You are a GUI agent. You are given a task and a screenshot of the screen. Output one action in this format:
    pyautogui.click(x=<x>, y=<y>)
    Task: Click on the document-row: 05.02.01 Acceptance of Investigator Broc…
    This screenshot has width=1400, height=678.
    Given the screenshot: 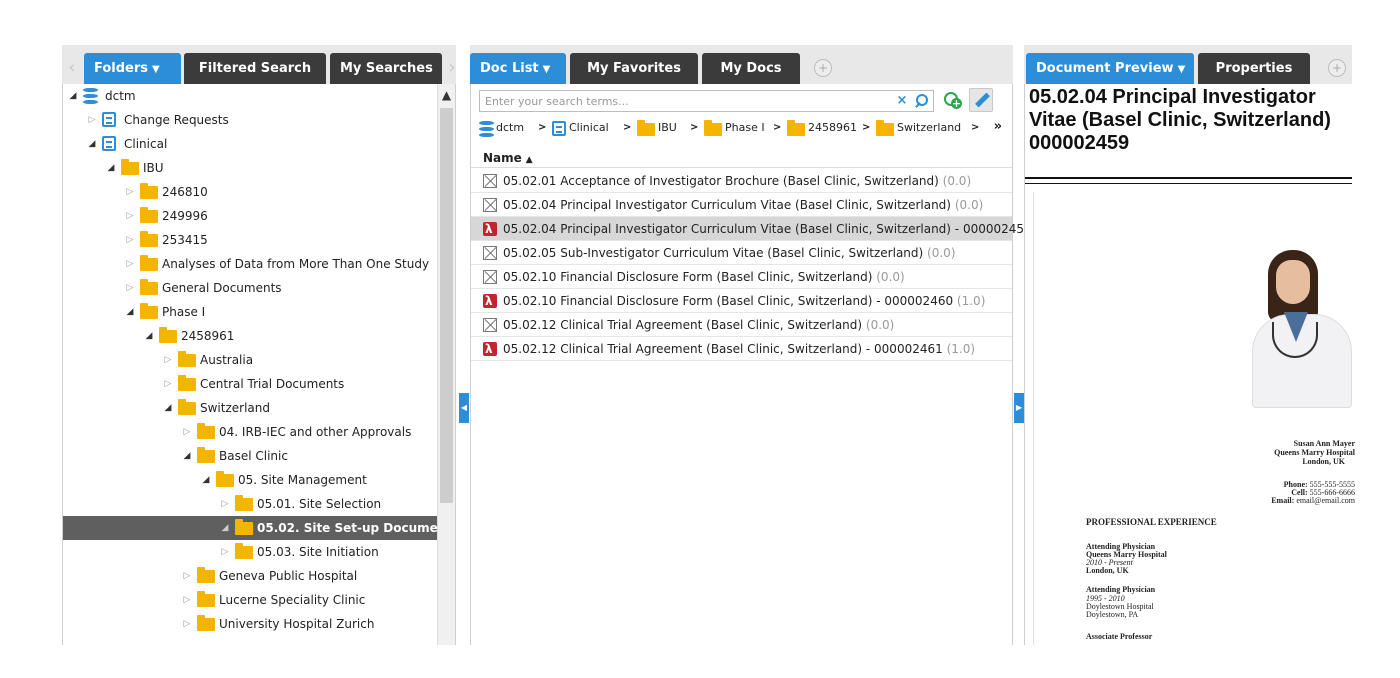 What is the action you would take?
    pyautogui.click(x=741, y=181)
    